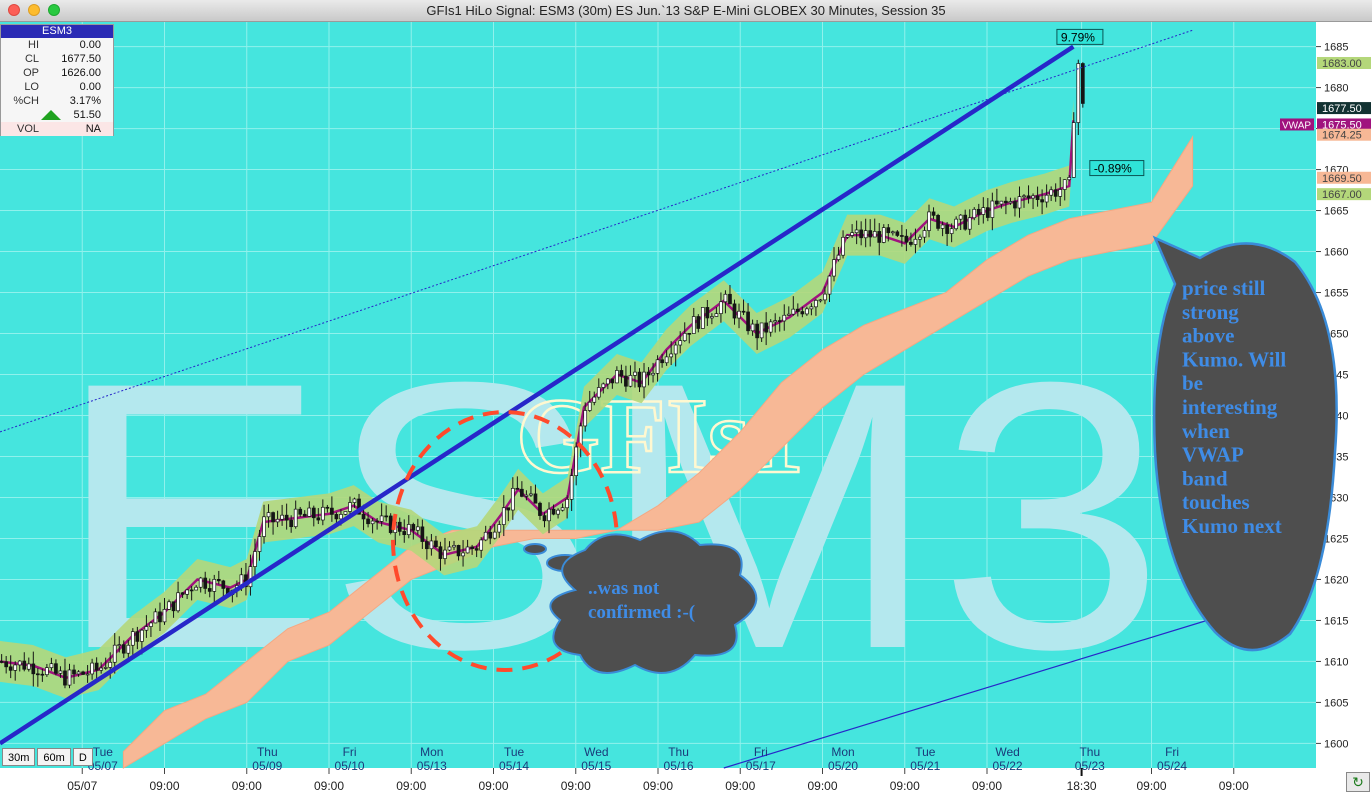 The width and height of the screenshot is (1372, 794). I want to click on y-tick-label: 1655, so click(1336, 294).